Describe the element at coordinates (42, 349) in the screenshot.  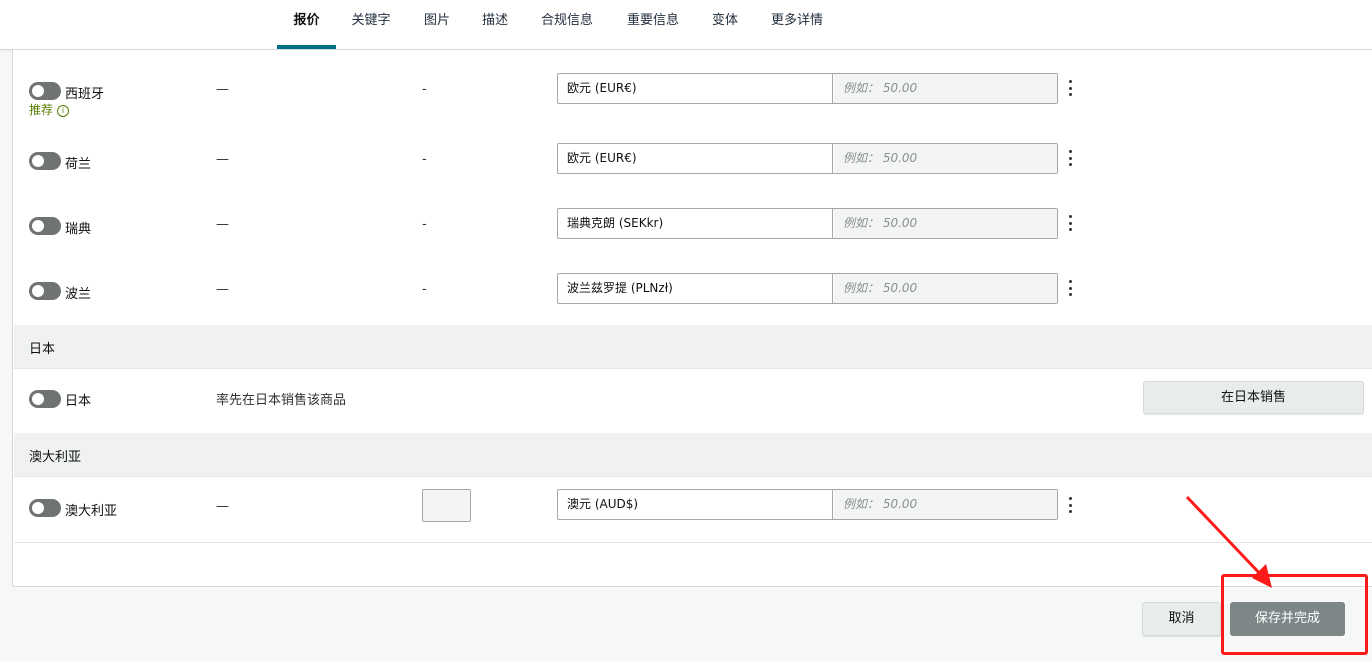
I see `section-title: 日本` at that location.